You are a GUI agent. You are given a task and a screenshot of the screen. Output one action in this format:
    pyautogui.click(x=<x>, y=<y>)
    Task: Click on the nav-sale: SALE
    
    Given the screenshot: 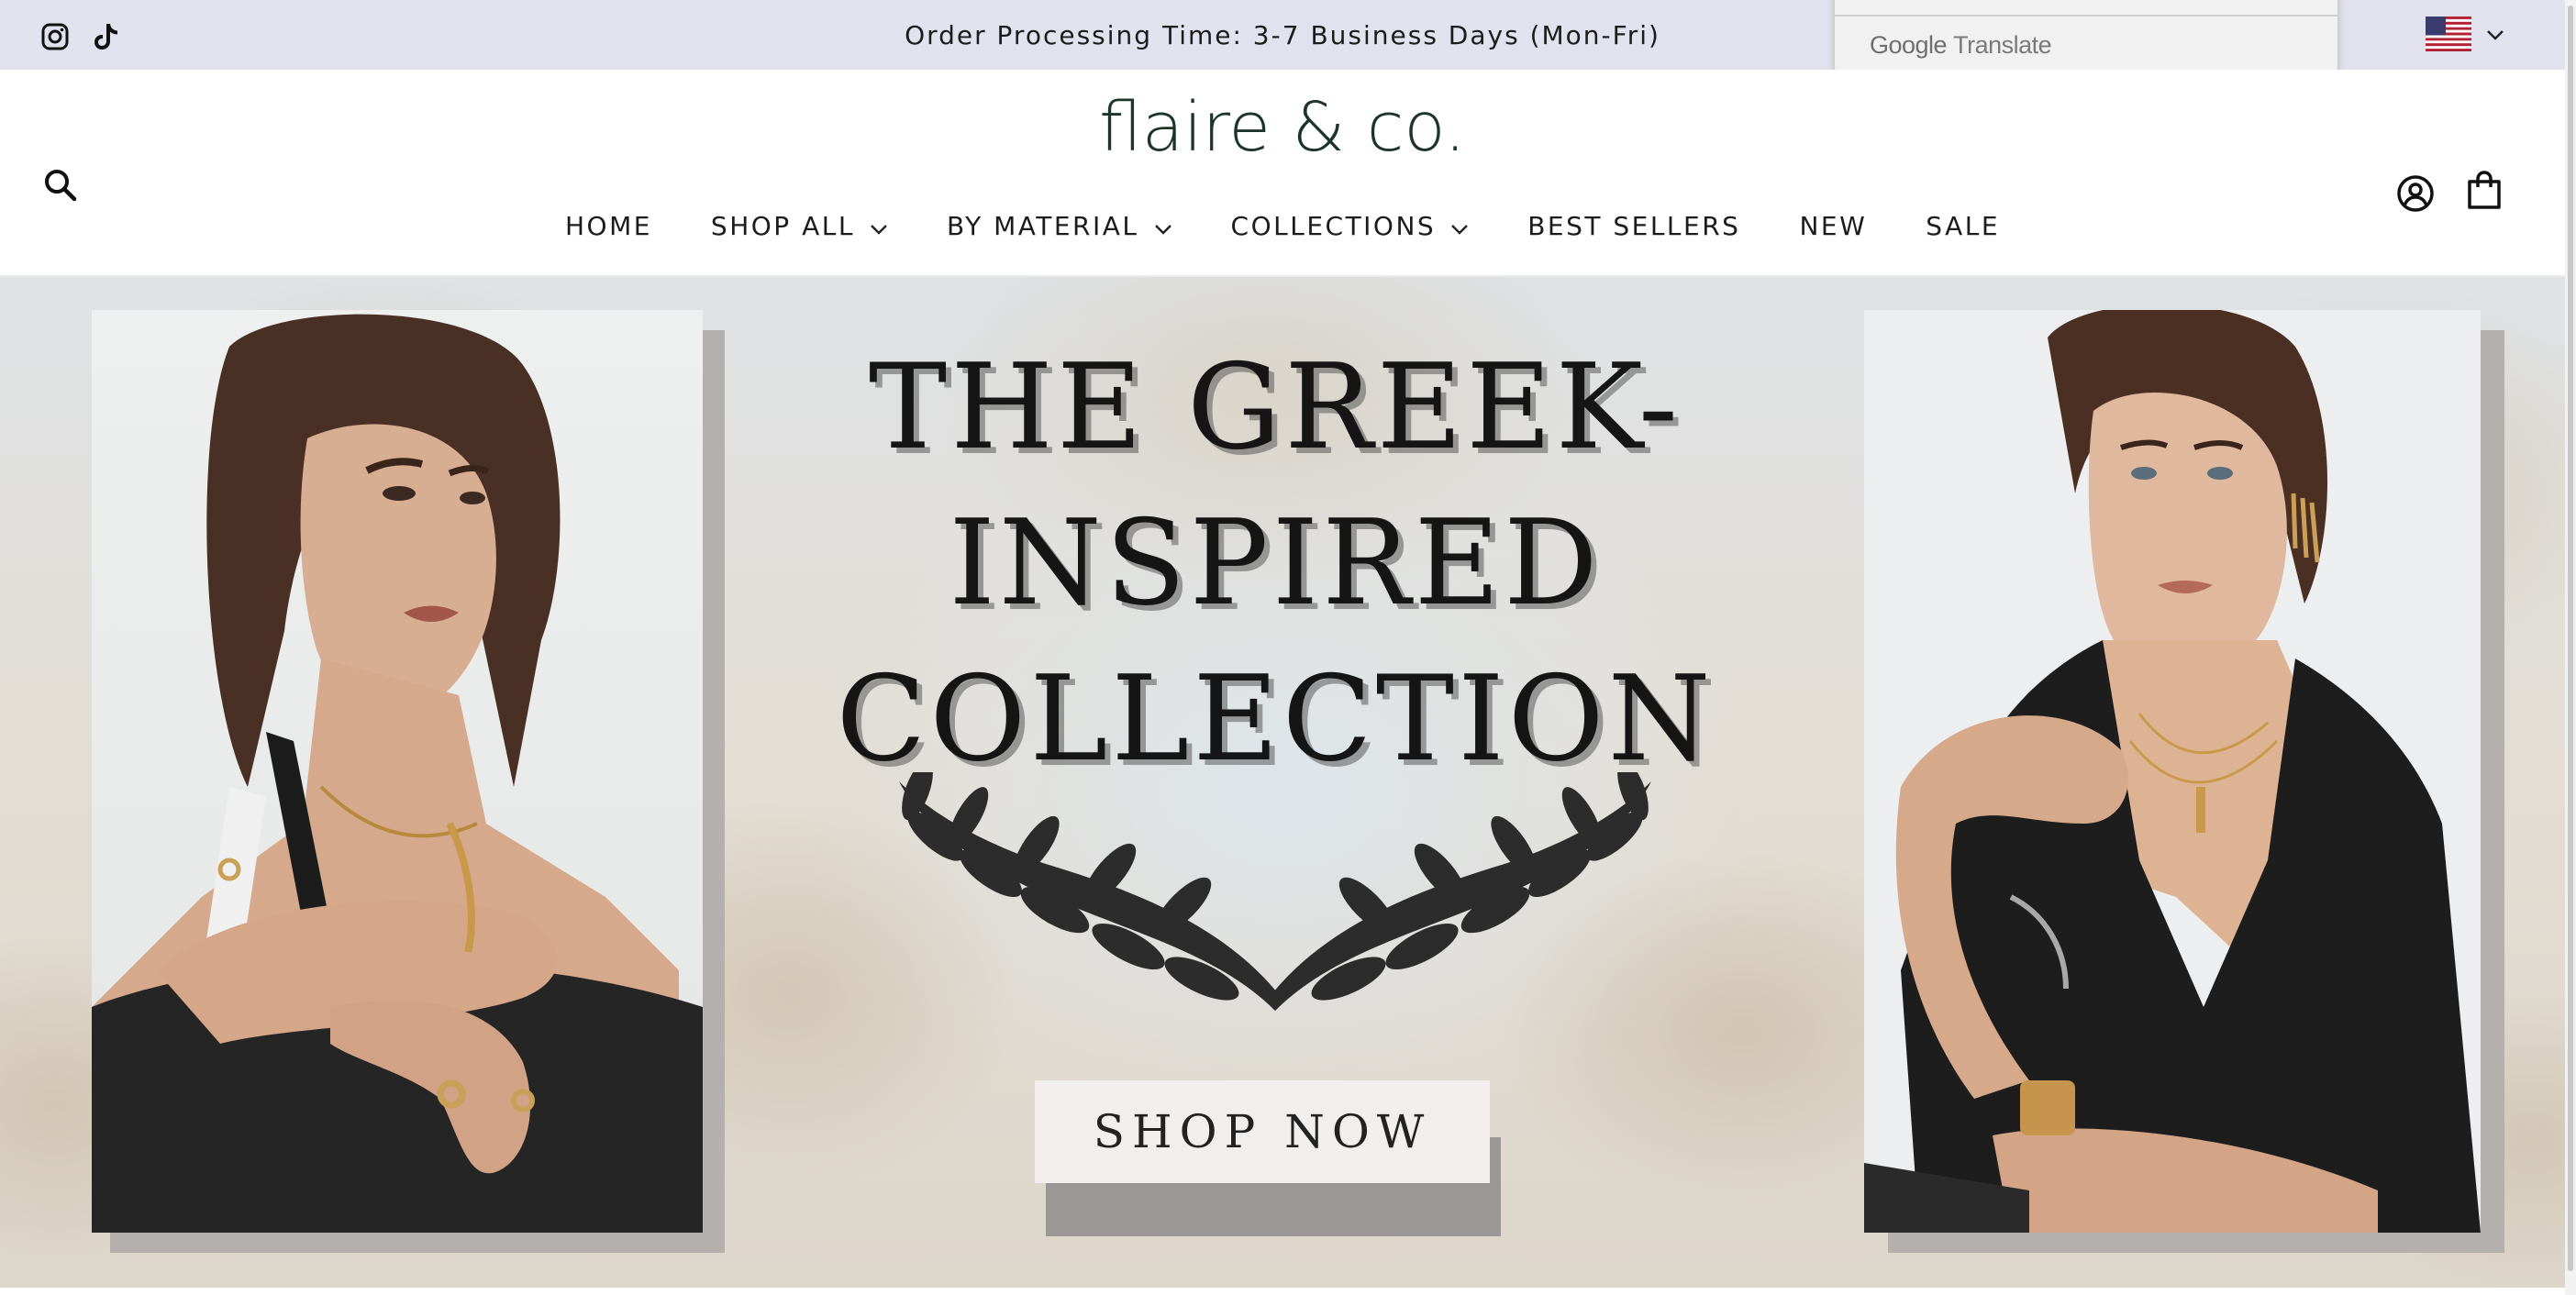 What is the action you would take?
    pyautogui.click(x=1963, y=226)
    